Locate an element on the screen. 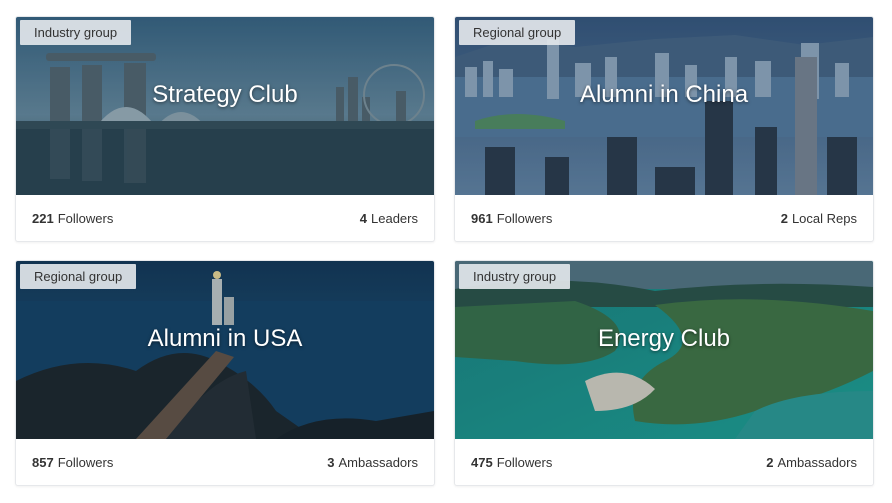 This screenshot has width=892, height=503. card-footer: 475 Followers 2 Ambassadors is located at coordinates (664, 462).